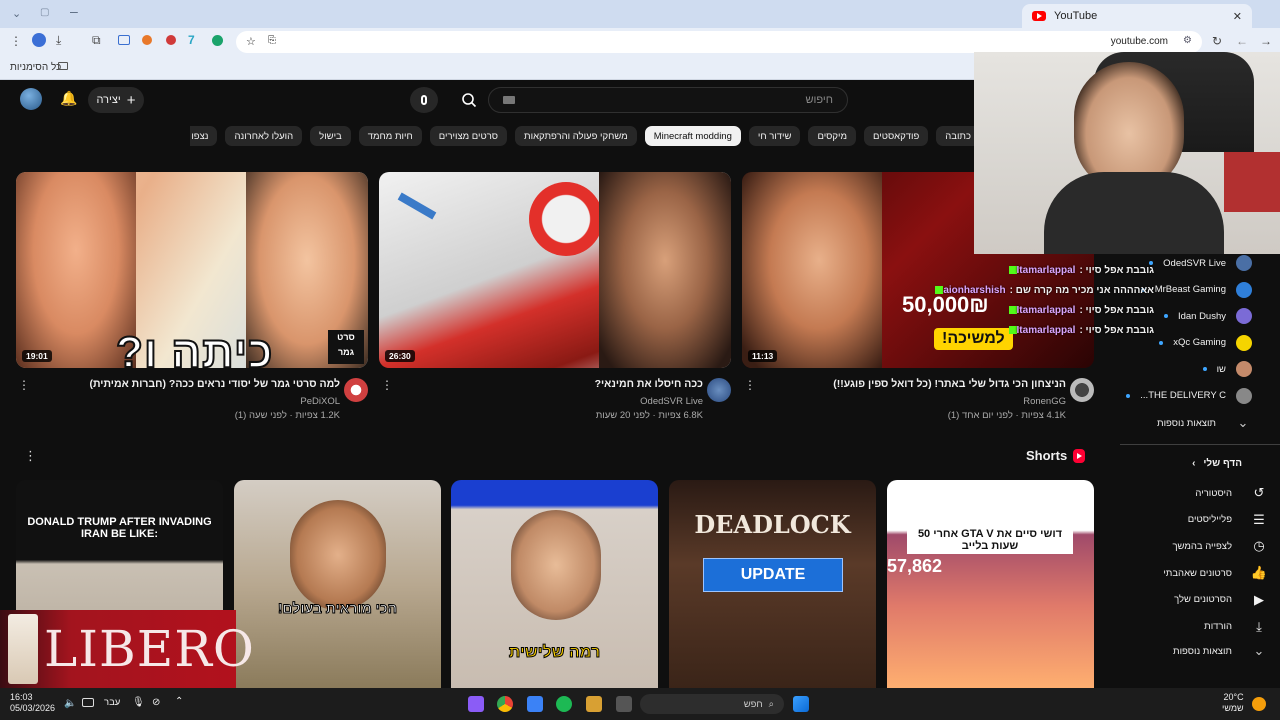 This screenshot has height=720, width=1280. What do you see at coordinates (576, 136) in the screenshot?
I see `category-chip: משחקי פעולה והרפתקאות` at bounding box center [576, 136].